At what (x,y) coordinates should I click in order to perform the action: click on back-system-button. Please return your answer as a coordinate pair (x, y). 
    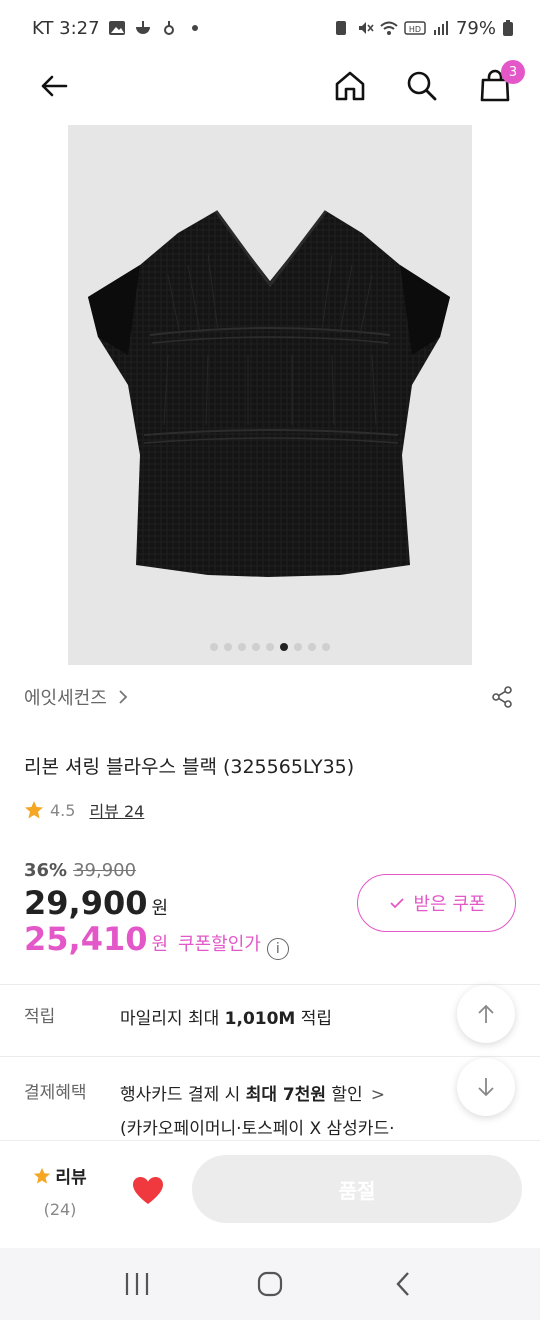
    Looking at the image, I should click on (403, 1284).